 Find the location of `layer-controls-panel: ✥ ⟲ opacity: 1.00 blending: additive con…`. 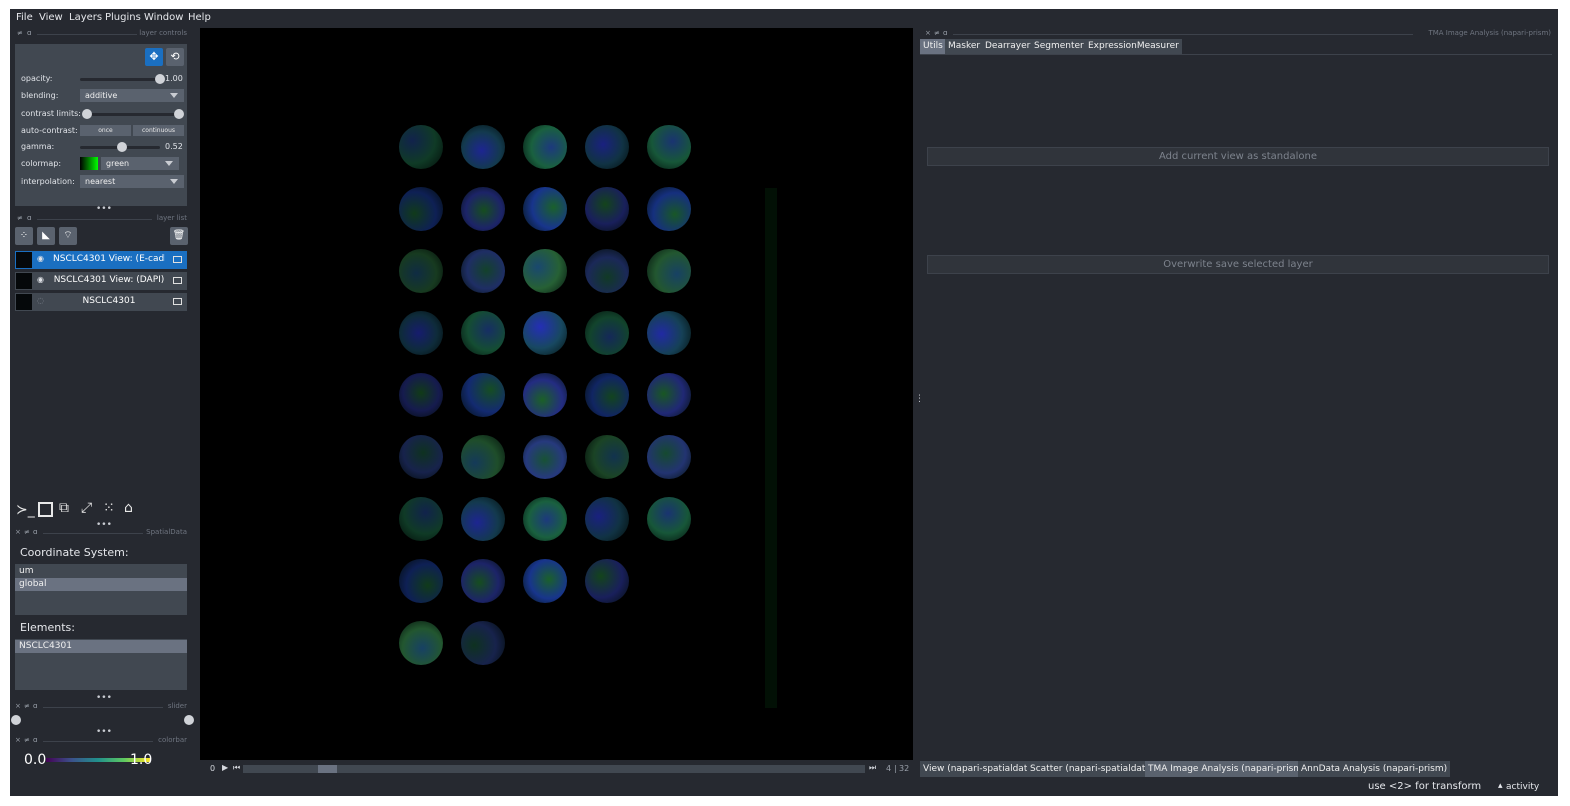

layer-controls-panel: ✥ ⟲ opacity: 1.00 blending: additive con… is located at coordinates (101, 125).